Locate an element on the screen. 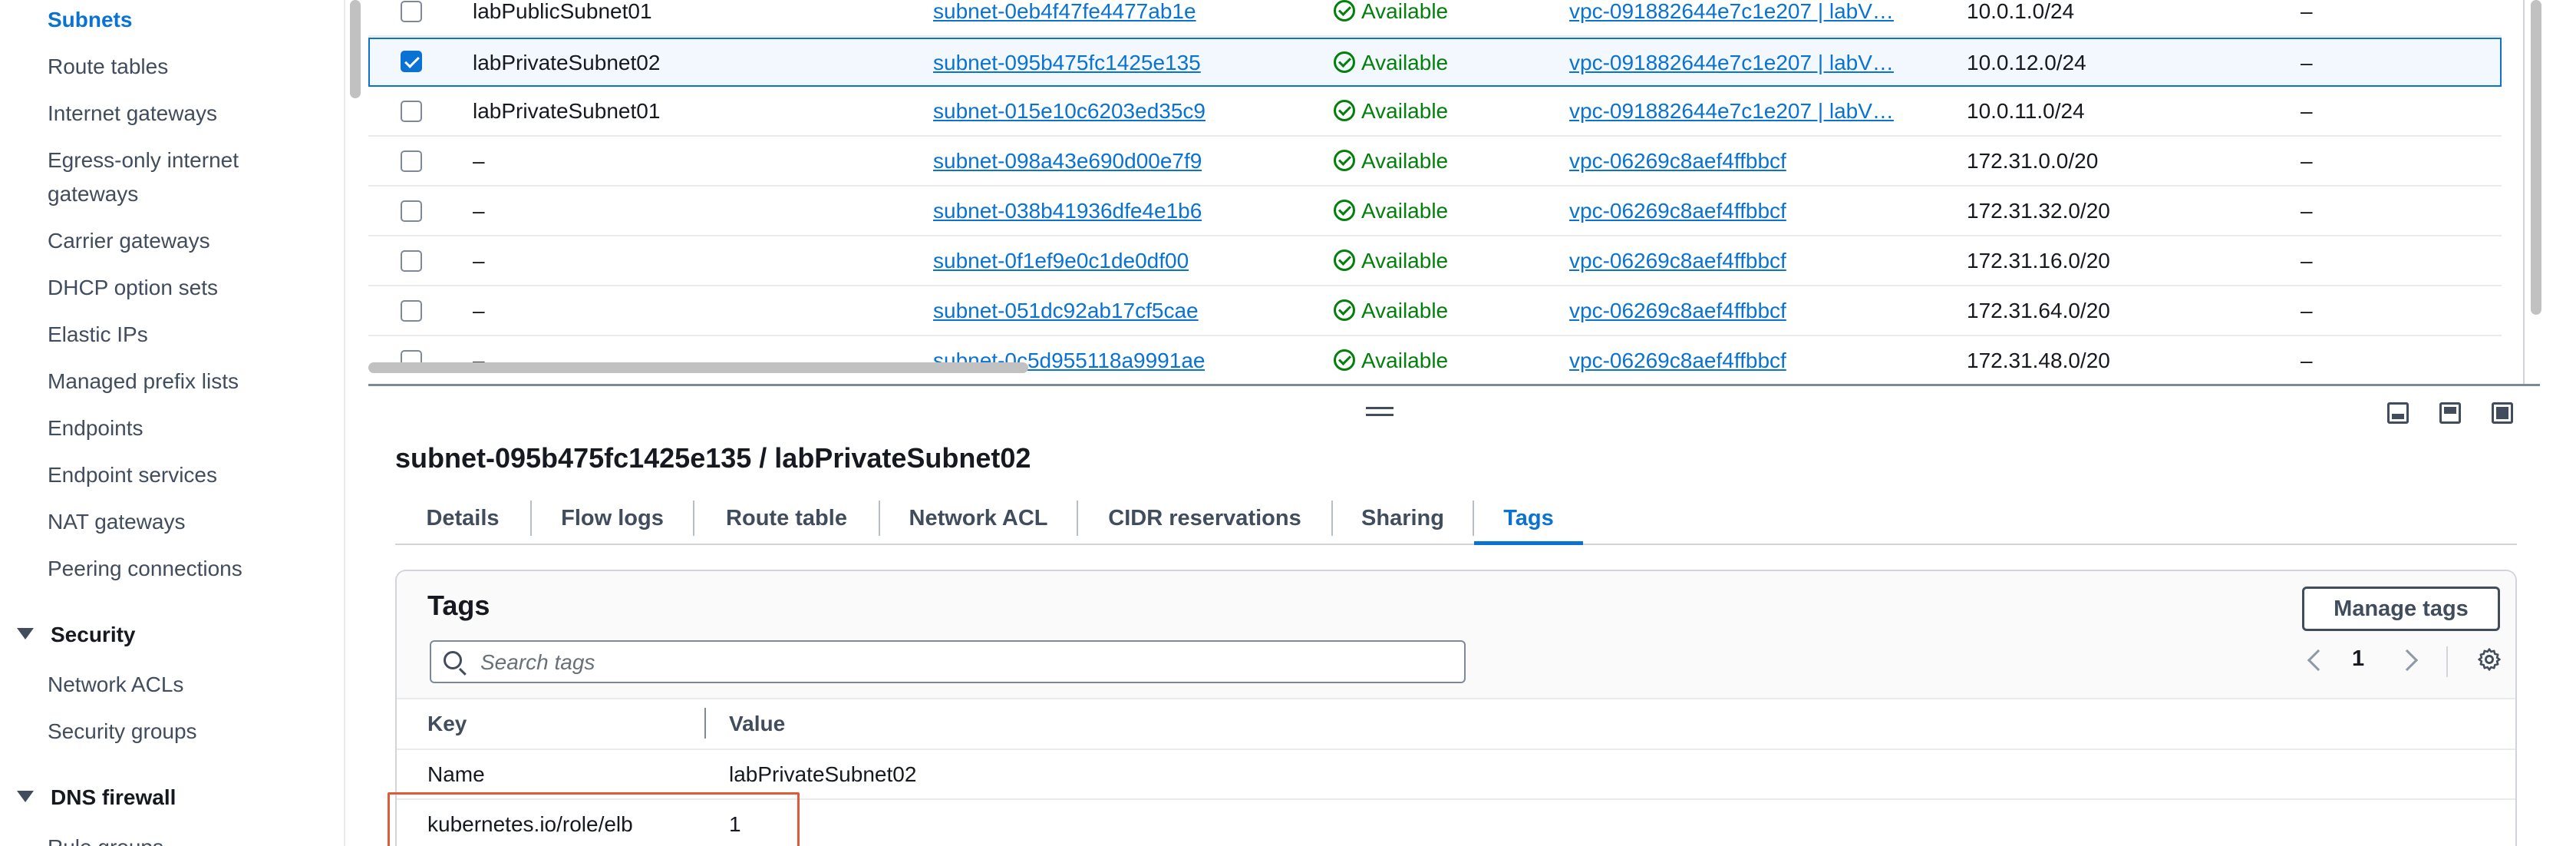 The image size is (2576, 846). subnet-cidr: 172.31.64.0/20 is located at coordinates (2039, 310).